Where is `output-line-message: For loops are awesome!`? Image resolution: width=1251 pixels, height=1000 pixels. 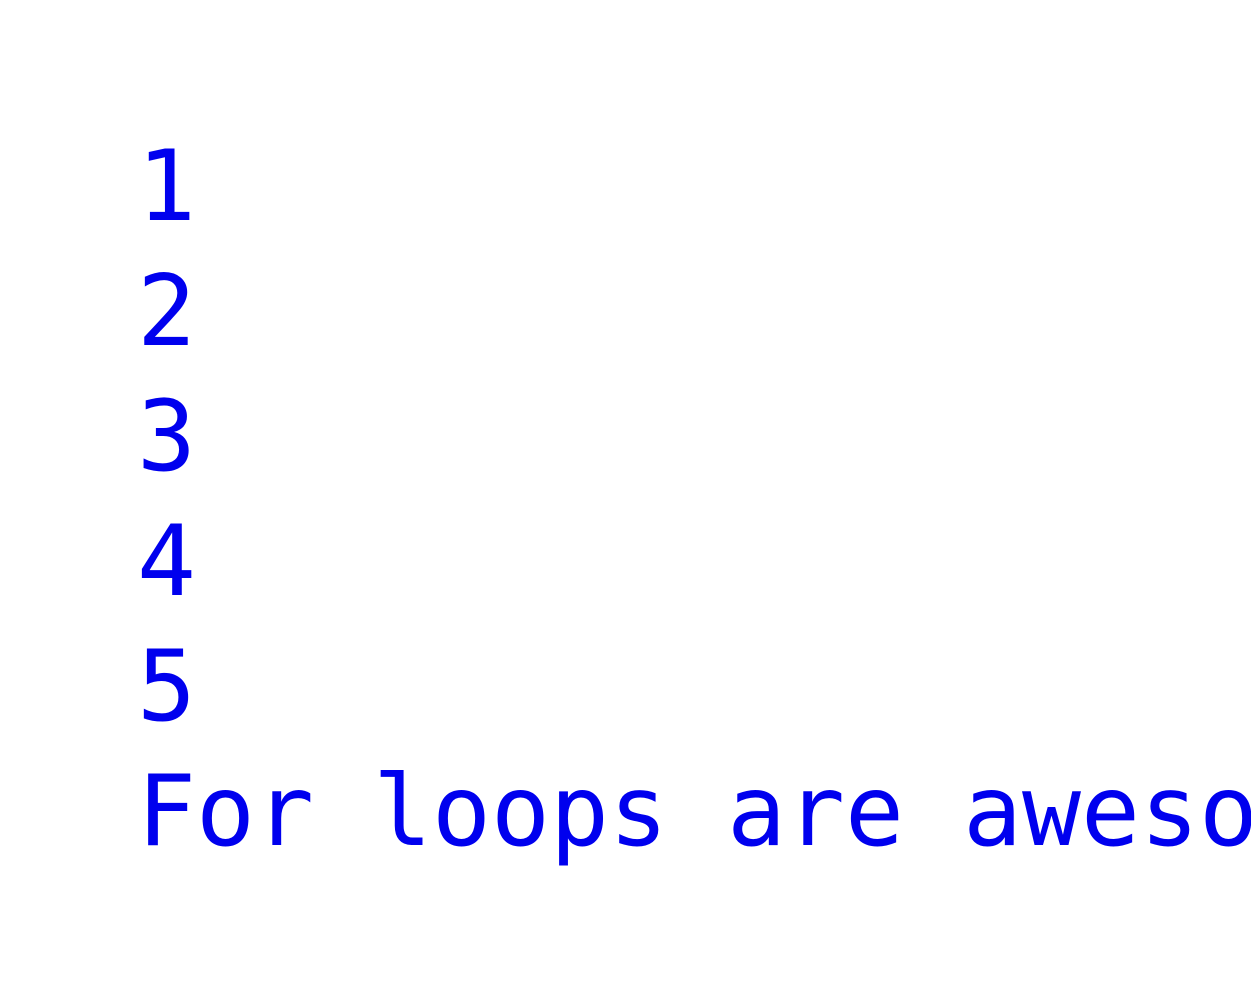
output-line-message: For loops are awesome! is located at coordinates (694, 812).